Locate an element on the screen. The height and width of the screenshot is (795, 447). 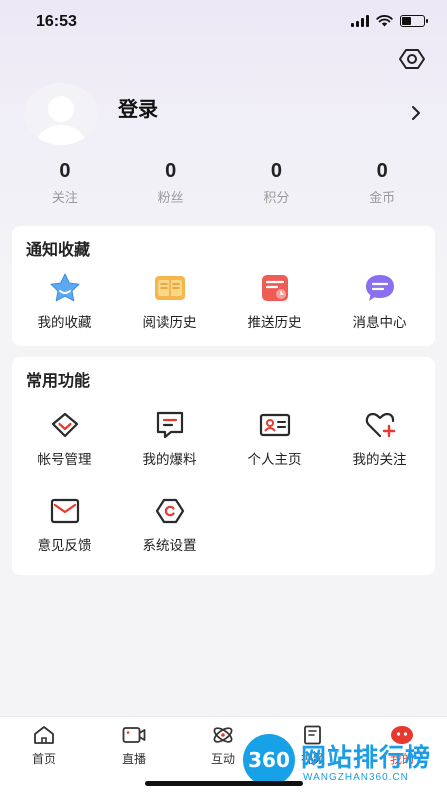
stat-label: 金币 is located at coordinates (382, 197).